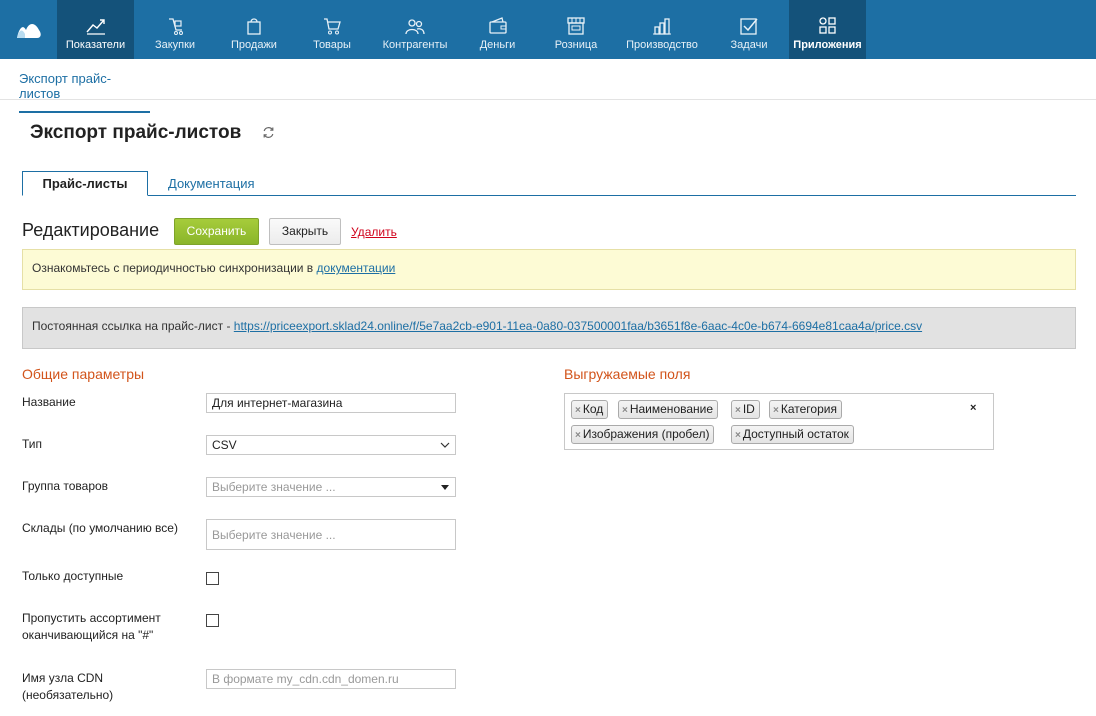  Describe the element at coordinates (88, 635) in the screenshot. I see `skip-label-line2: оканчивающийся на "#"` at that location.